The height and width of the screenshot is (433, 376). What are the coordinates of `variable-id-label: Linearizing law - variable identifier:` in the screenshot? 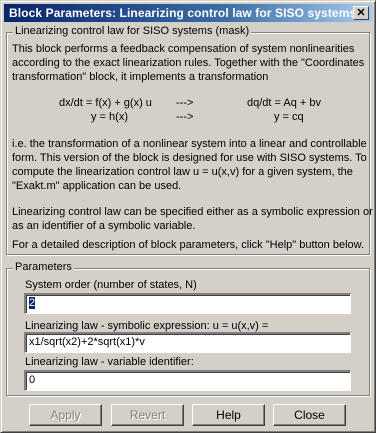 It's located at (109, 362).